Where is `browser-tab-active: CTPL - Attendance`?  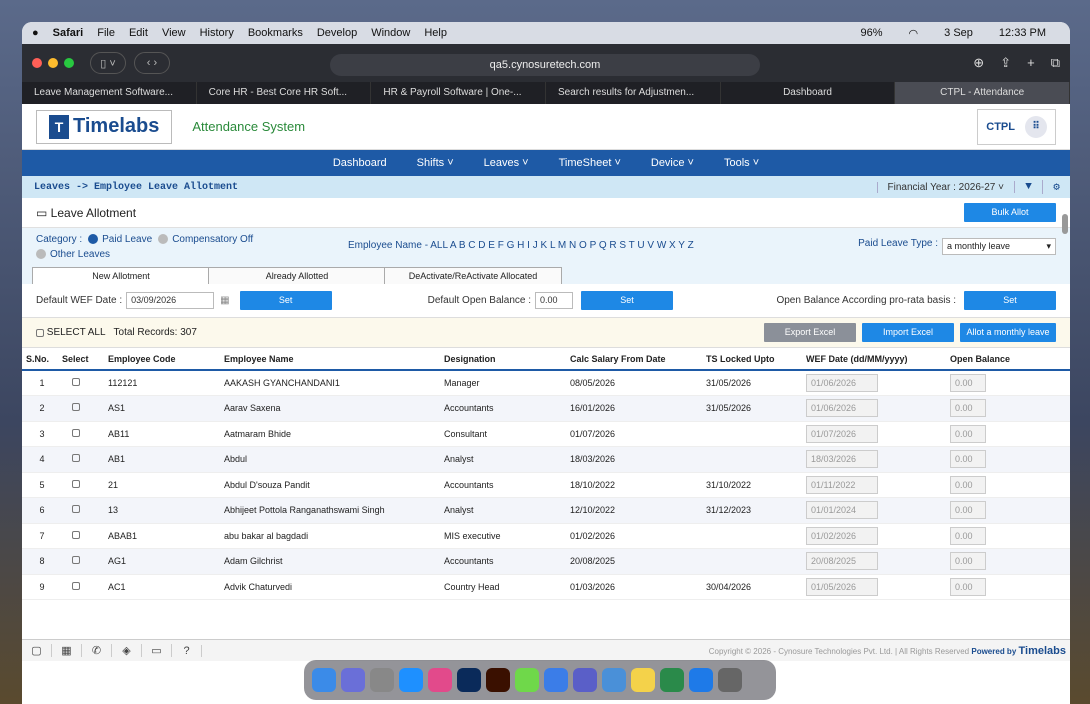 browser-tab-active: CTPL - Attendance is located at coordinates (982, 93).